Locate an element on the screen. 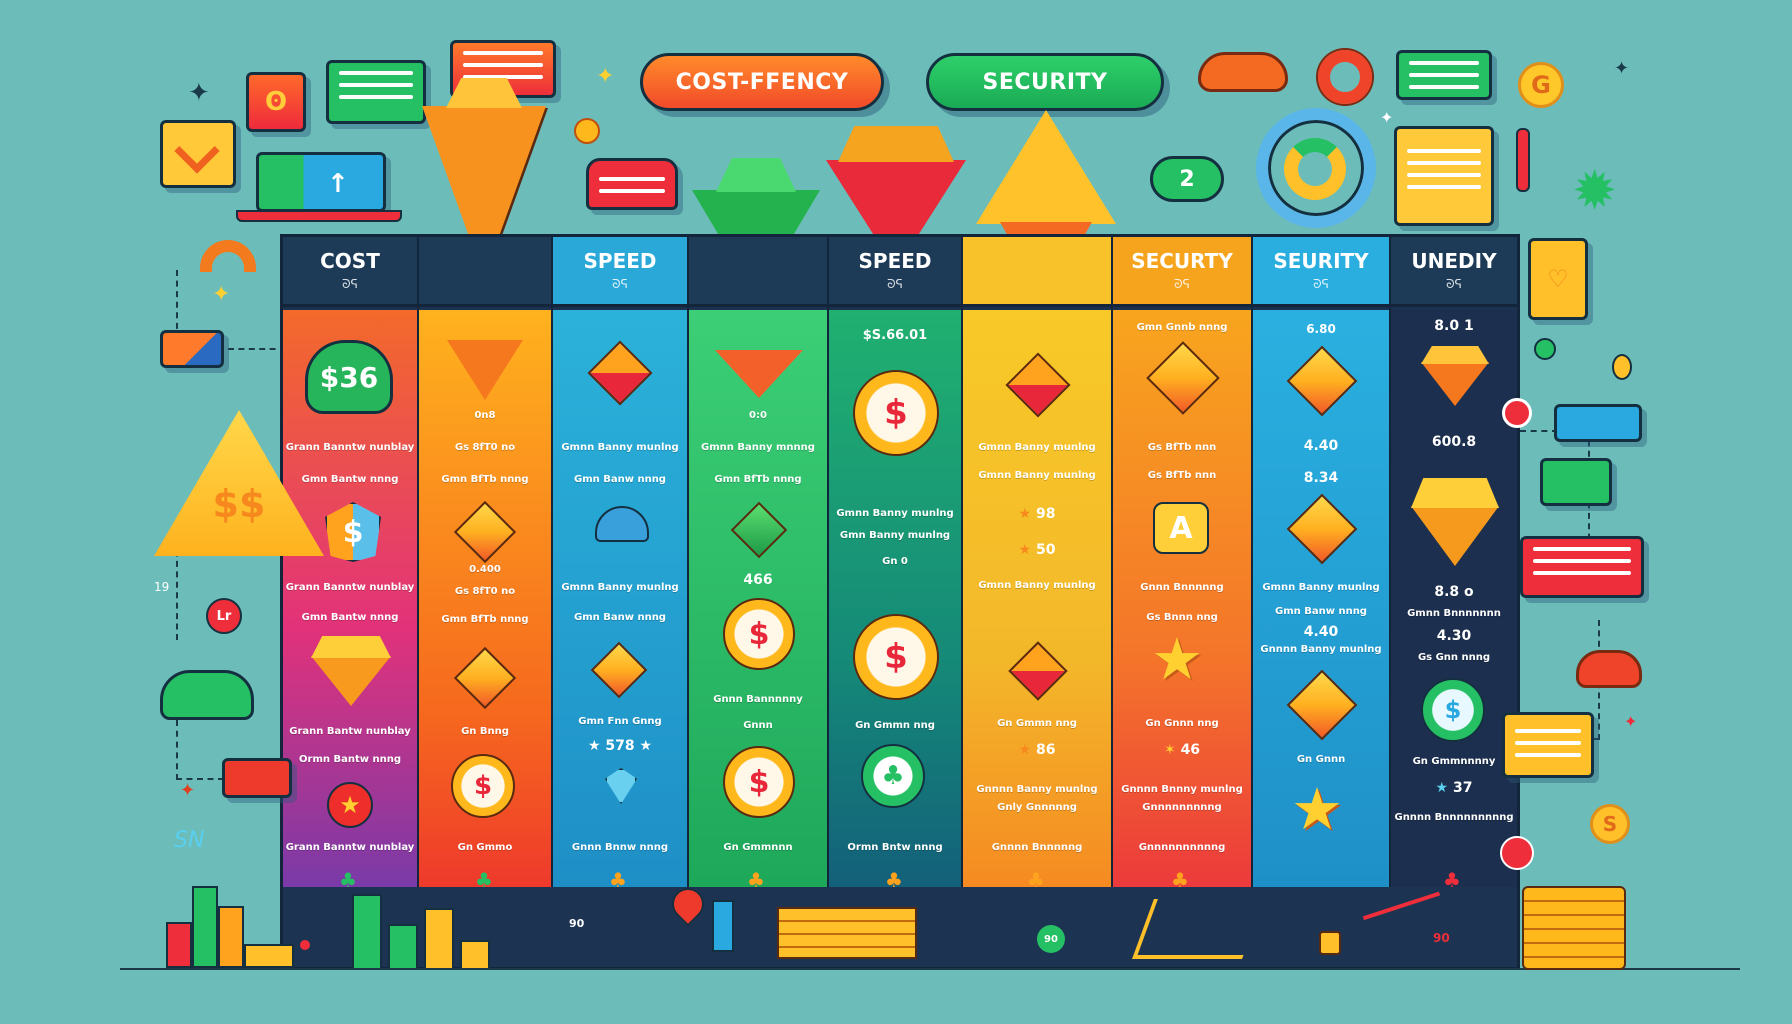  trend-line-icon is located at coordinates (1198, 929).